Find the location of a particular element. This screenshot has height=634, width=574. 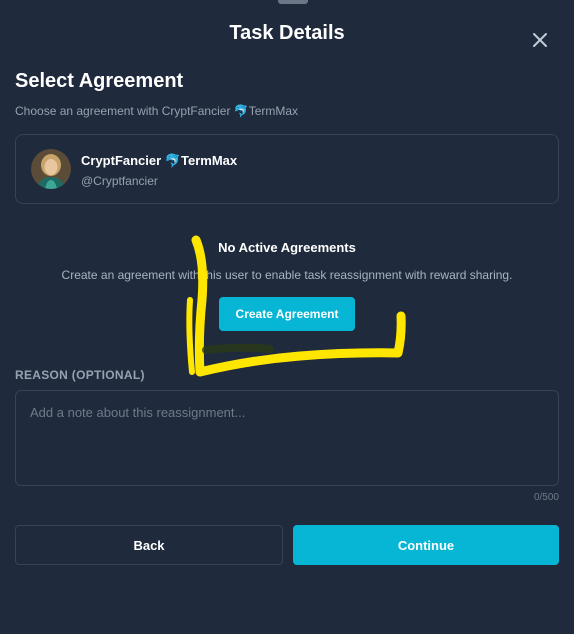

user-handle: @Cryptfancier is located at coordinates (119, 181).